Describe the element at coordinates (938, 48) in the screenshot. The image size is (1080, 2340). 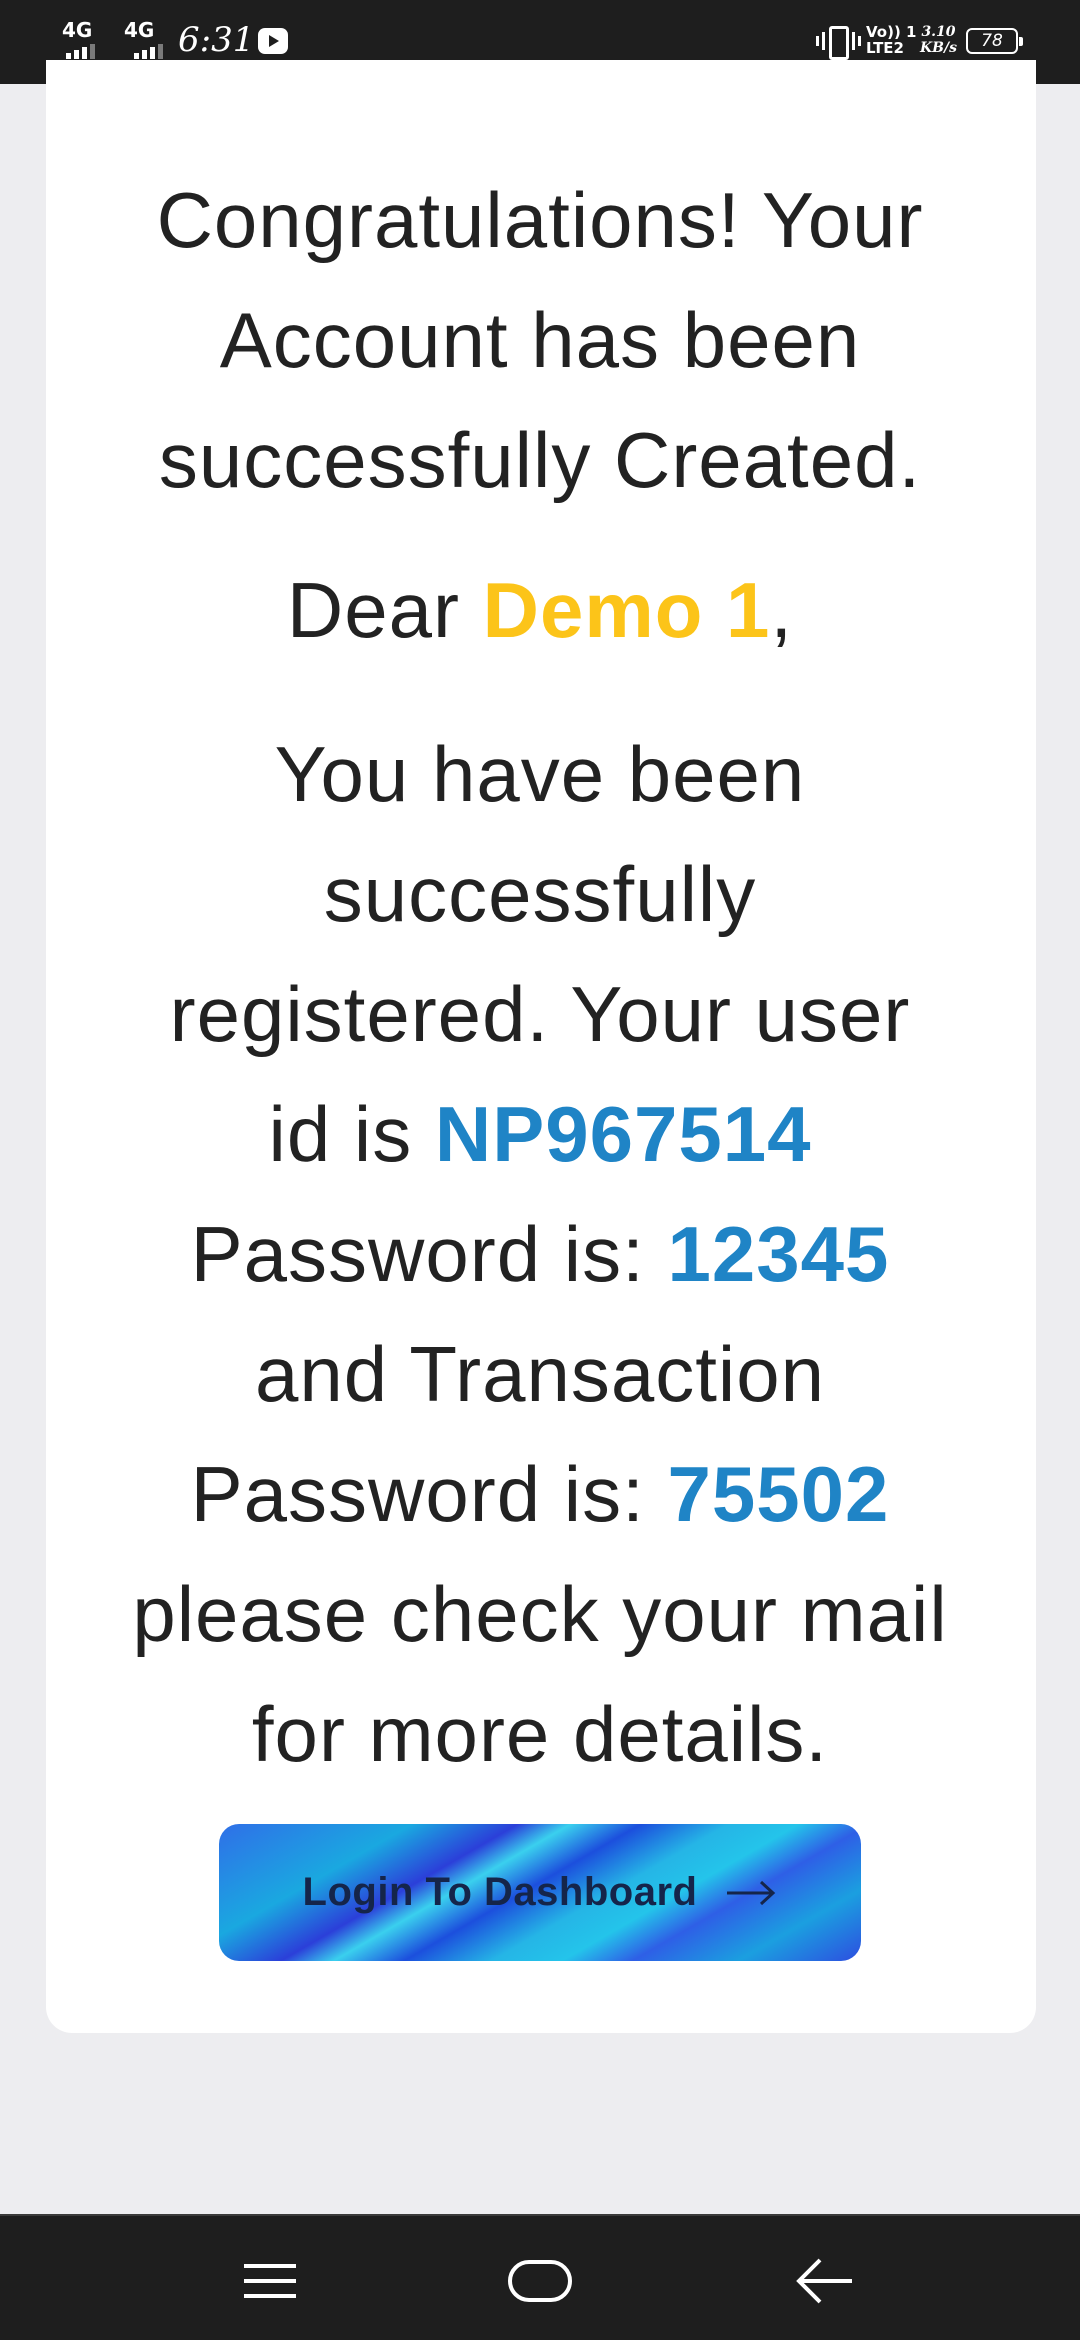
I see `network-speed-unit: KB/s` at that location.